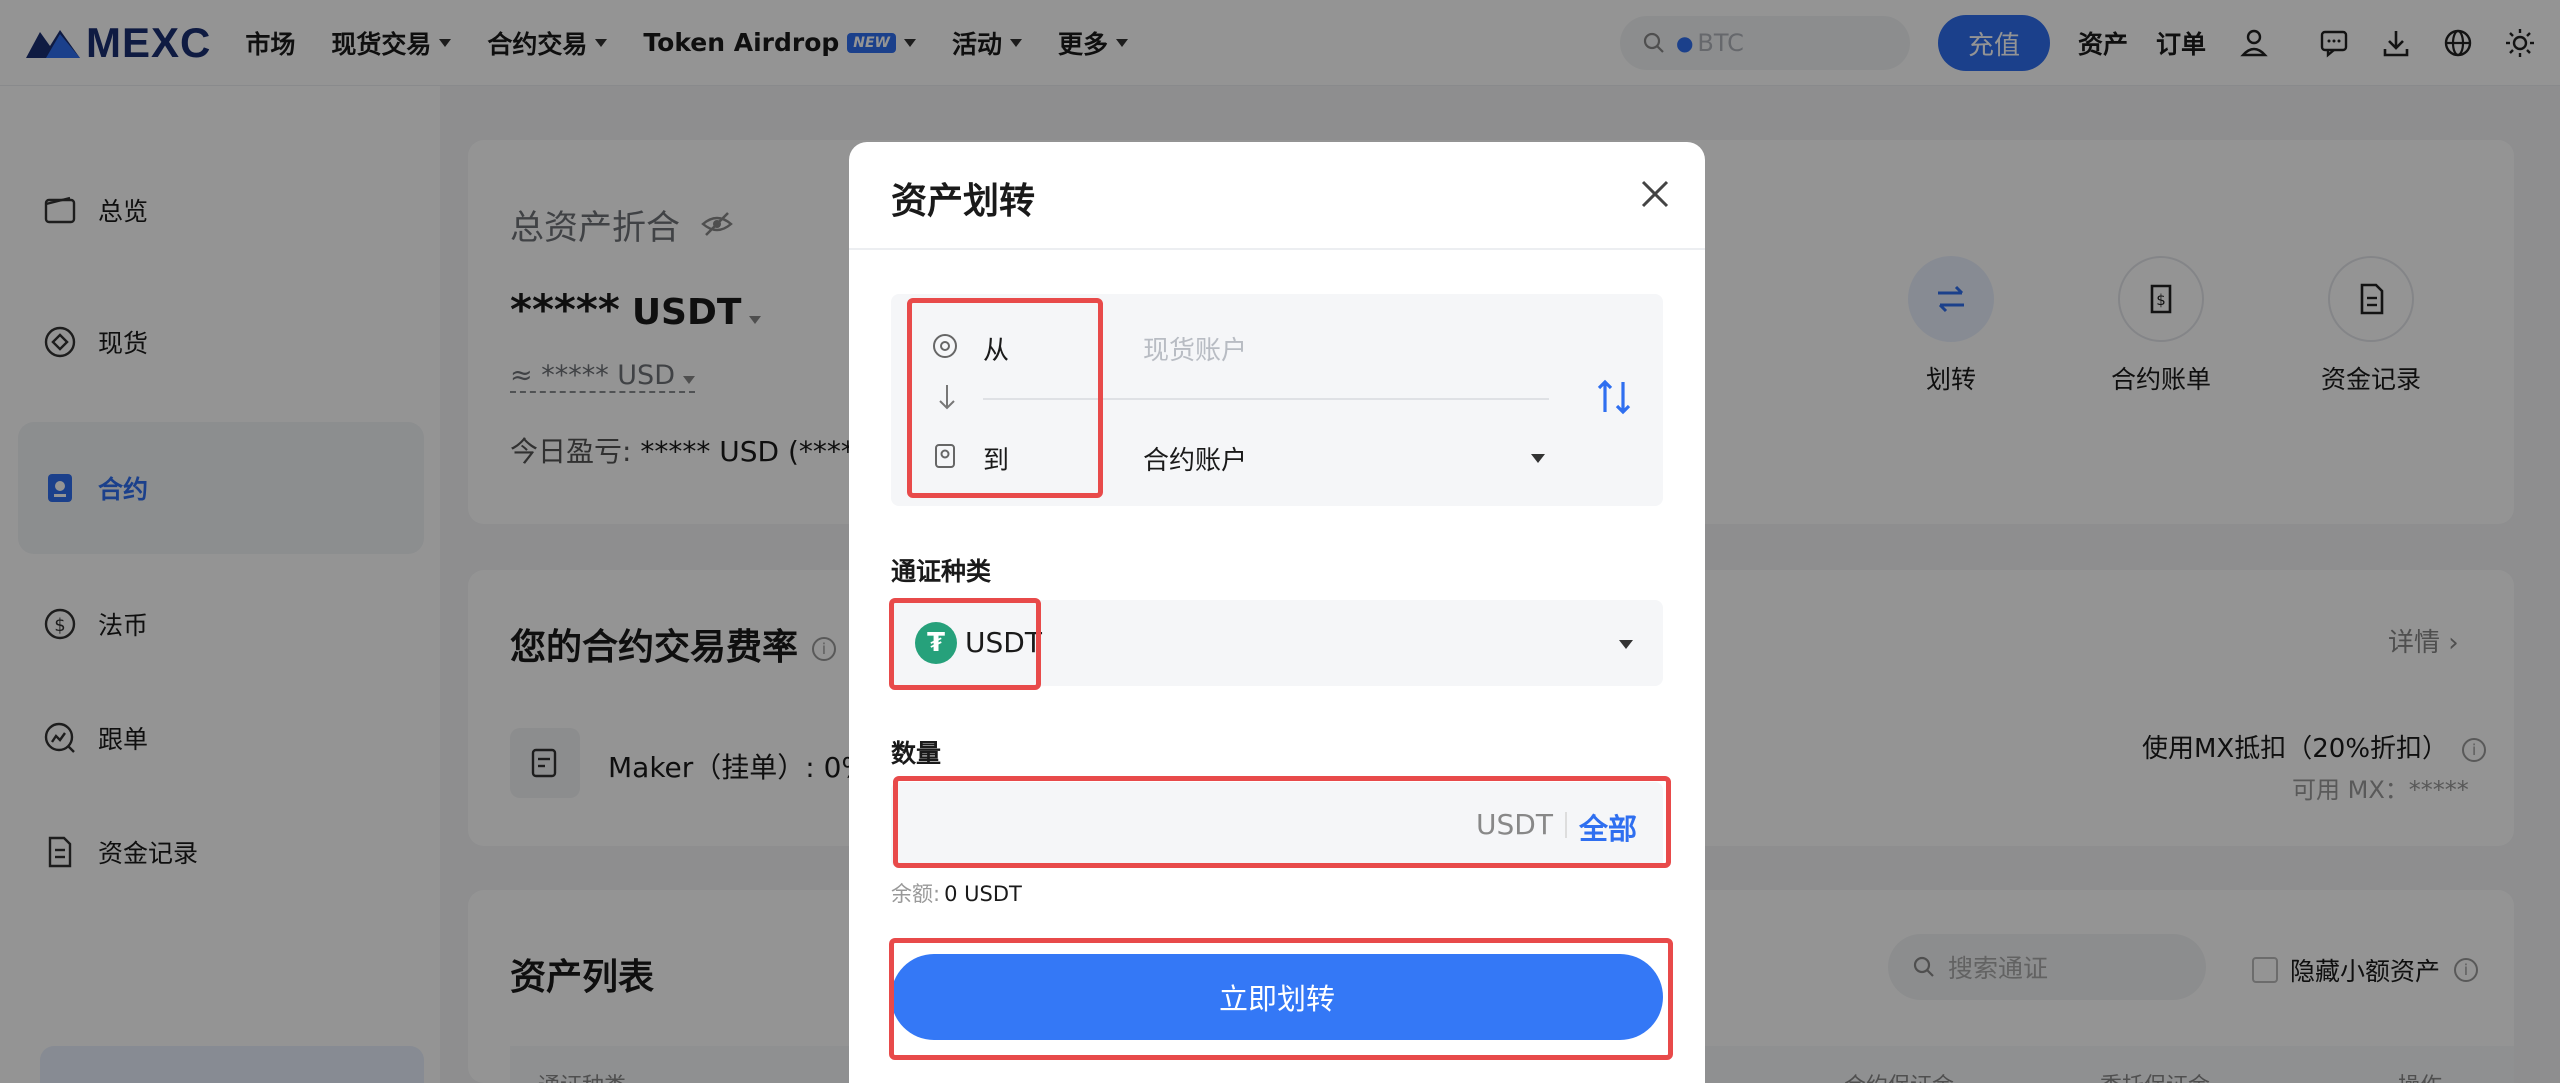 This screenshot has height=1083, width=2560. I want to click on futures-icon, so click(945, 456).